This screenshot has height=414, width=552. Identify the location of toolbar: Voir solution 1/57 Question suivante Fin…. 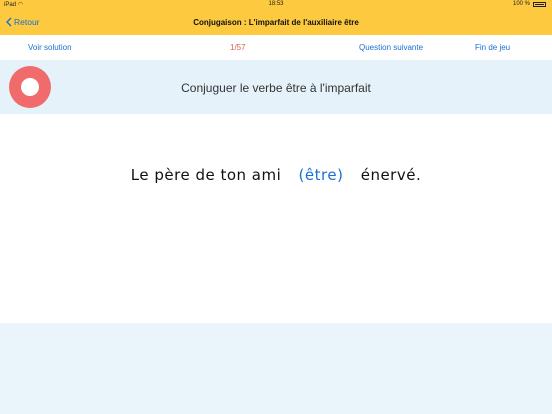
(276, 47).